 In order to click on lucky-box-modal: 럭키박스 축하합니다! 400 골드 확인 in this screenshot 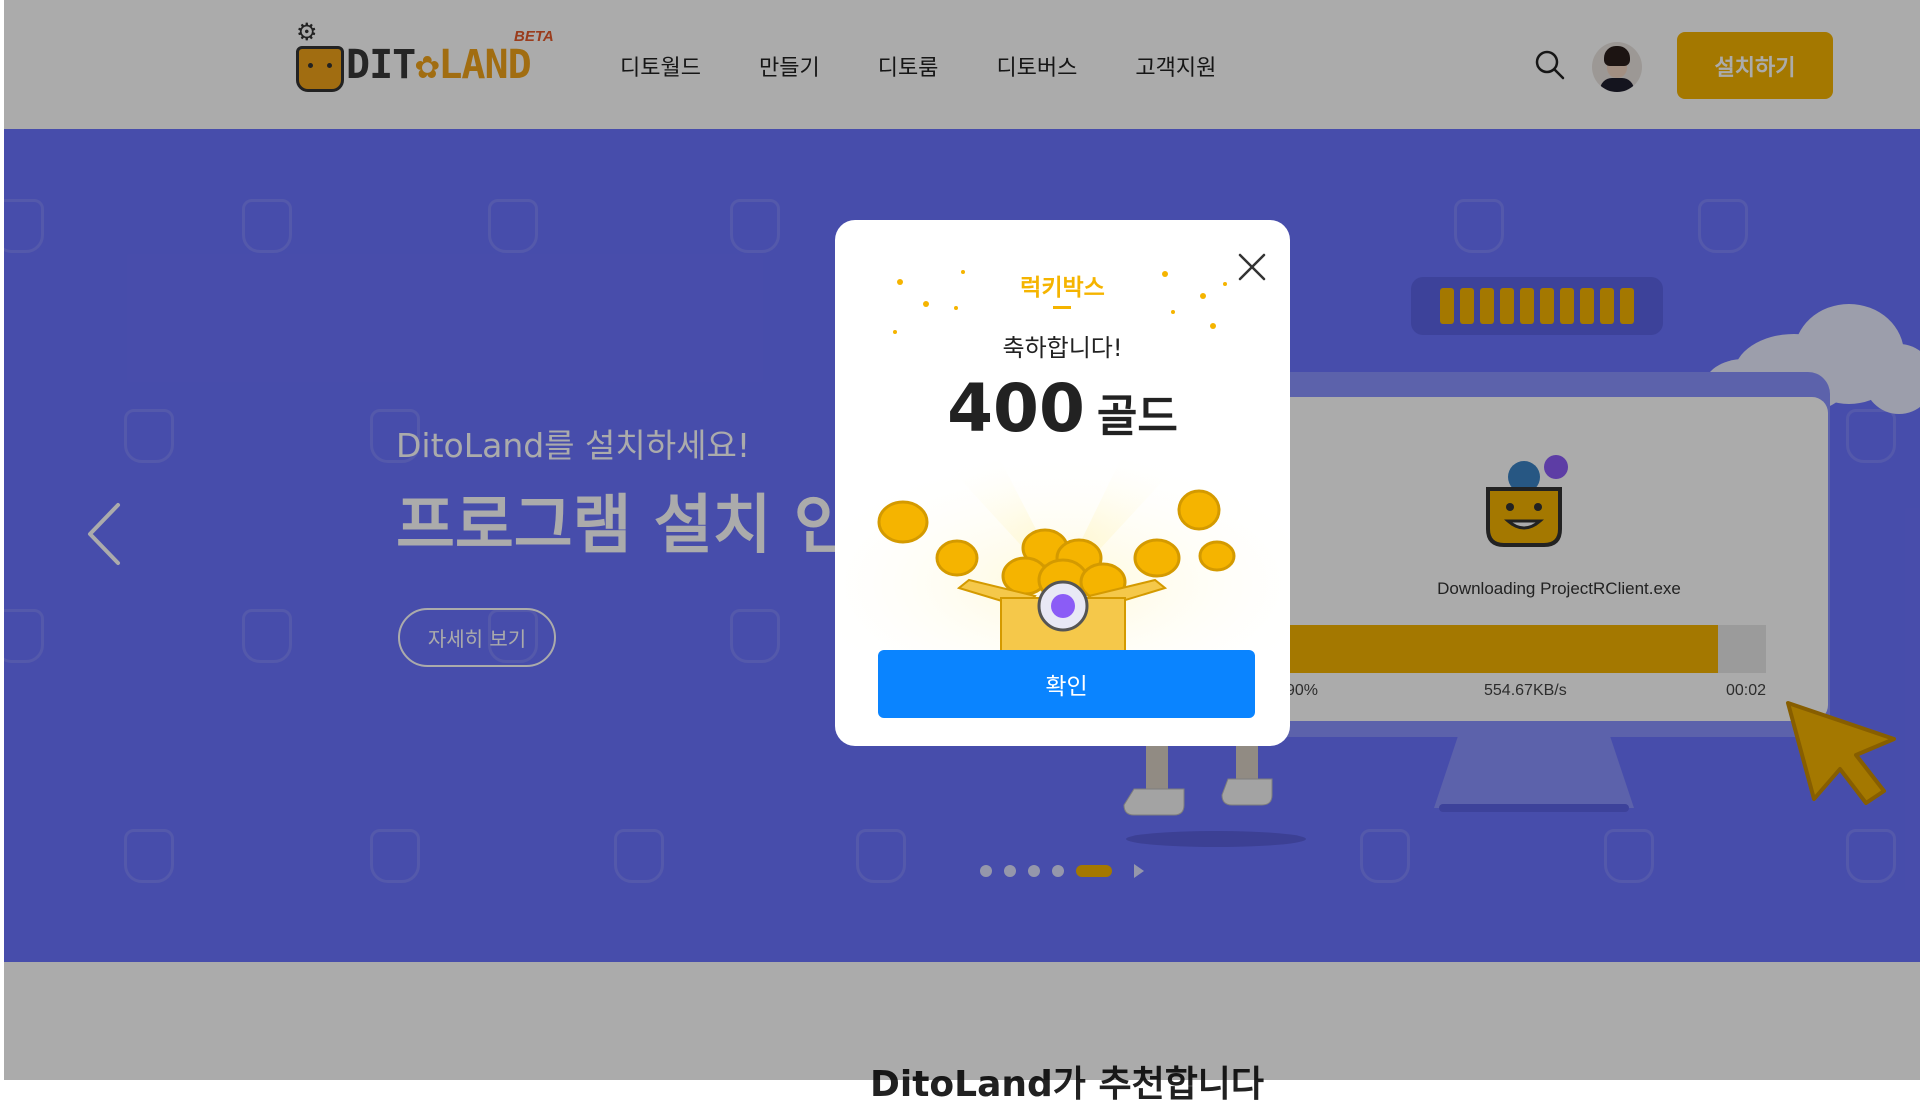, I will do `click(1062, 483)`.